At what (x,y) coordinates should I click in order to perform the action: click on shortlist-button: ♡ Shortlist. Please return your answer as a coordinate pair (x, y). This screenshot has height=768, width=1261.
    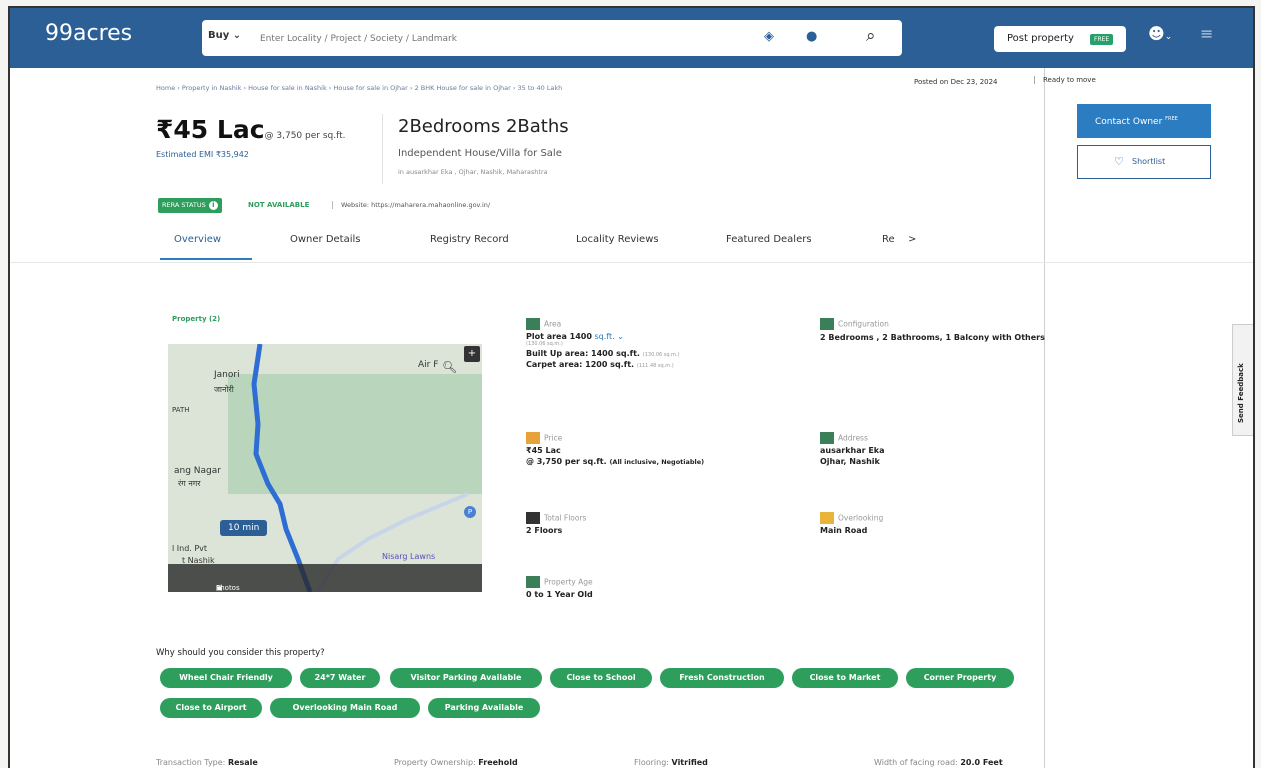
    Looking at the image, I should click on (1144, 162).